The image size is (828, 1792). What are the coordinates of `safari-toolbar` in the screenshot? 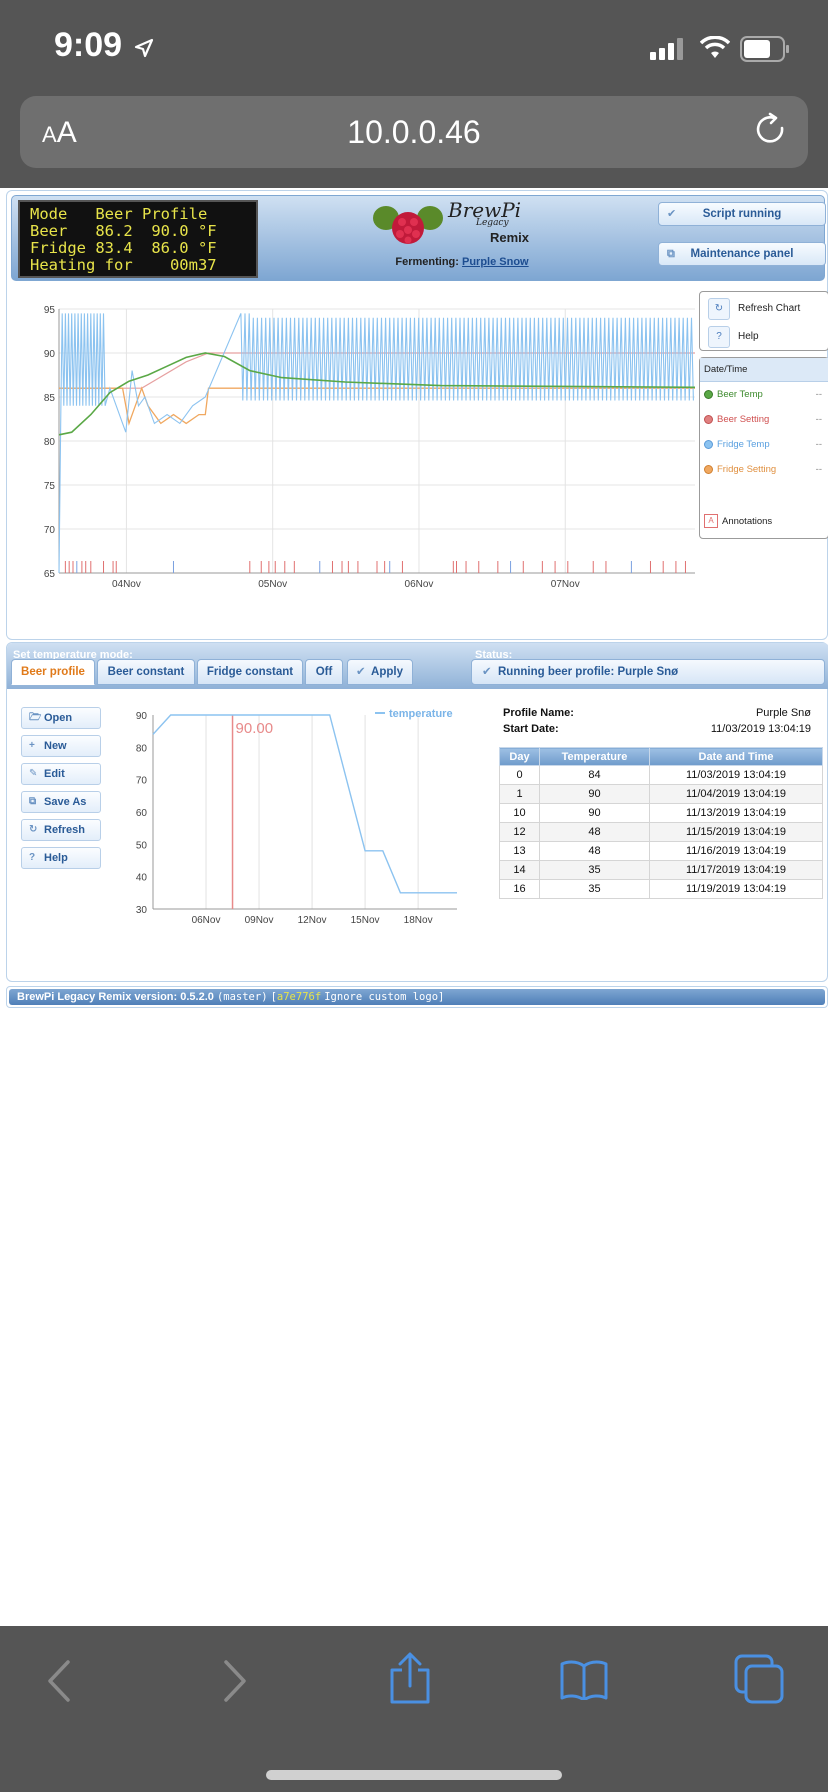 It's located at (414, 1709).